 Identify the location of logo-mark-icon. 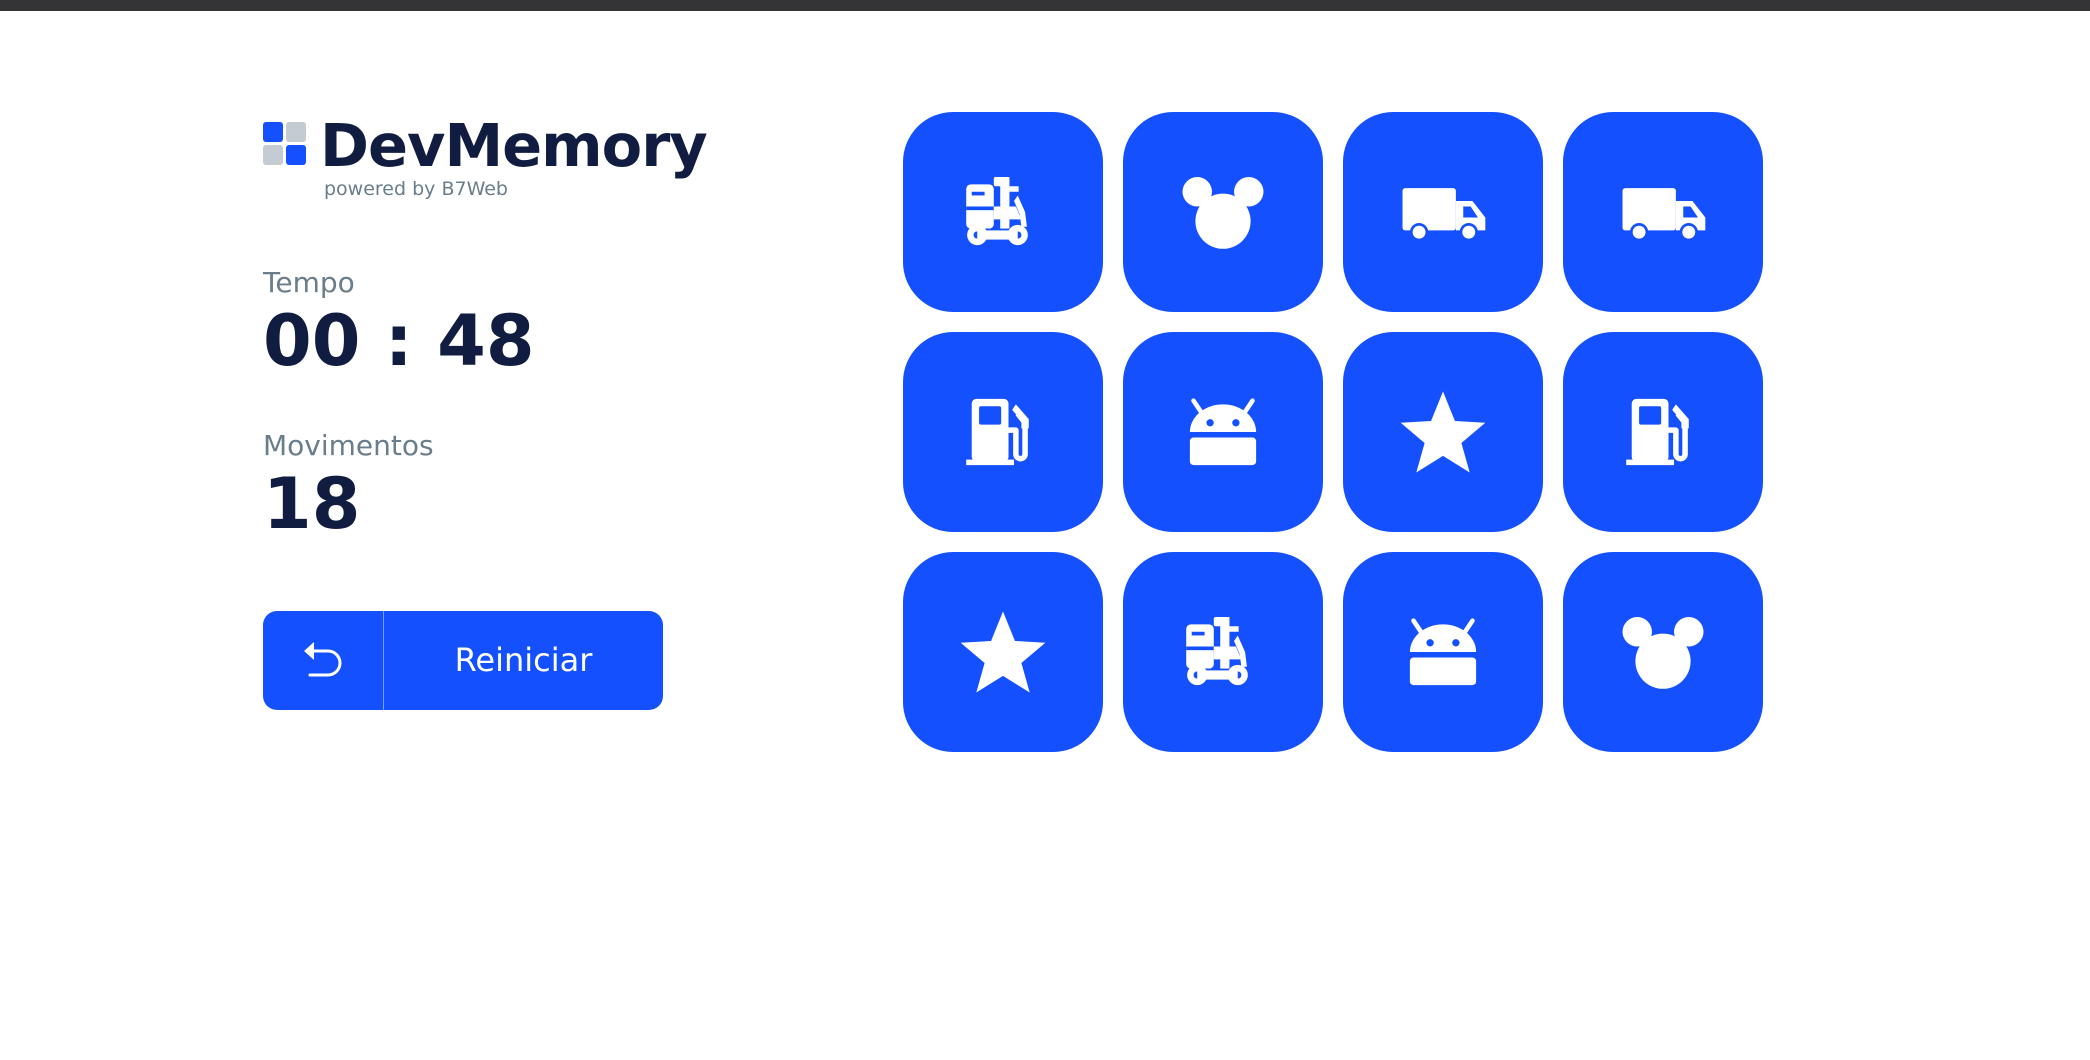
(285, 144).